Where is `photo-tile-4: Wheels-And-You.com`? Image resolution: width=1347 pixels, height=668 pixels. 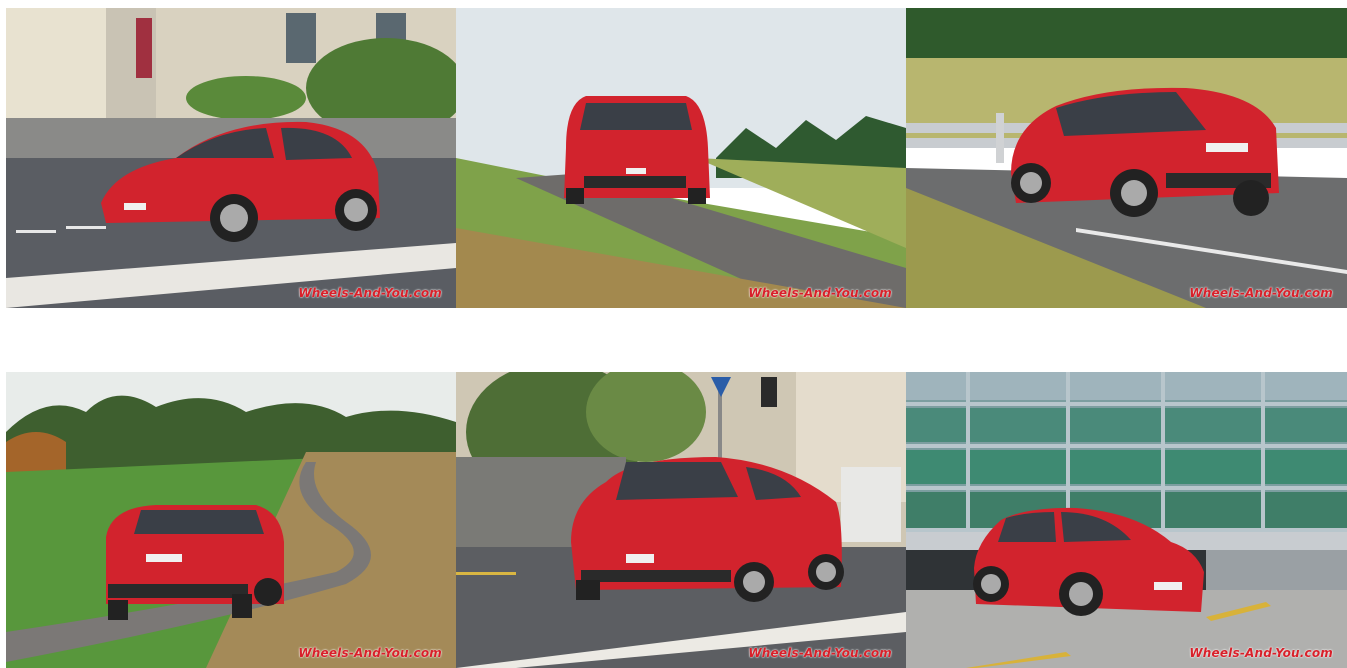 photo-tile-4: Wheels-And-You.com is located at coordinates (231, 520).